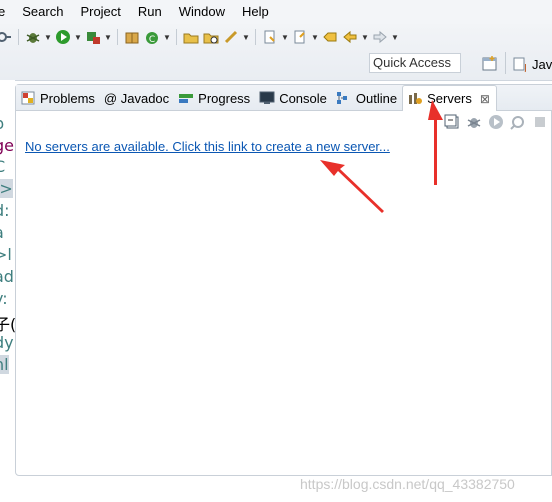  What do you see at coordinates (365, 37) in the screenshot?
I see `back-dropdown-icon: ▼` at bounding box center [365, 37].